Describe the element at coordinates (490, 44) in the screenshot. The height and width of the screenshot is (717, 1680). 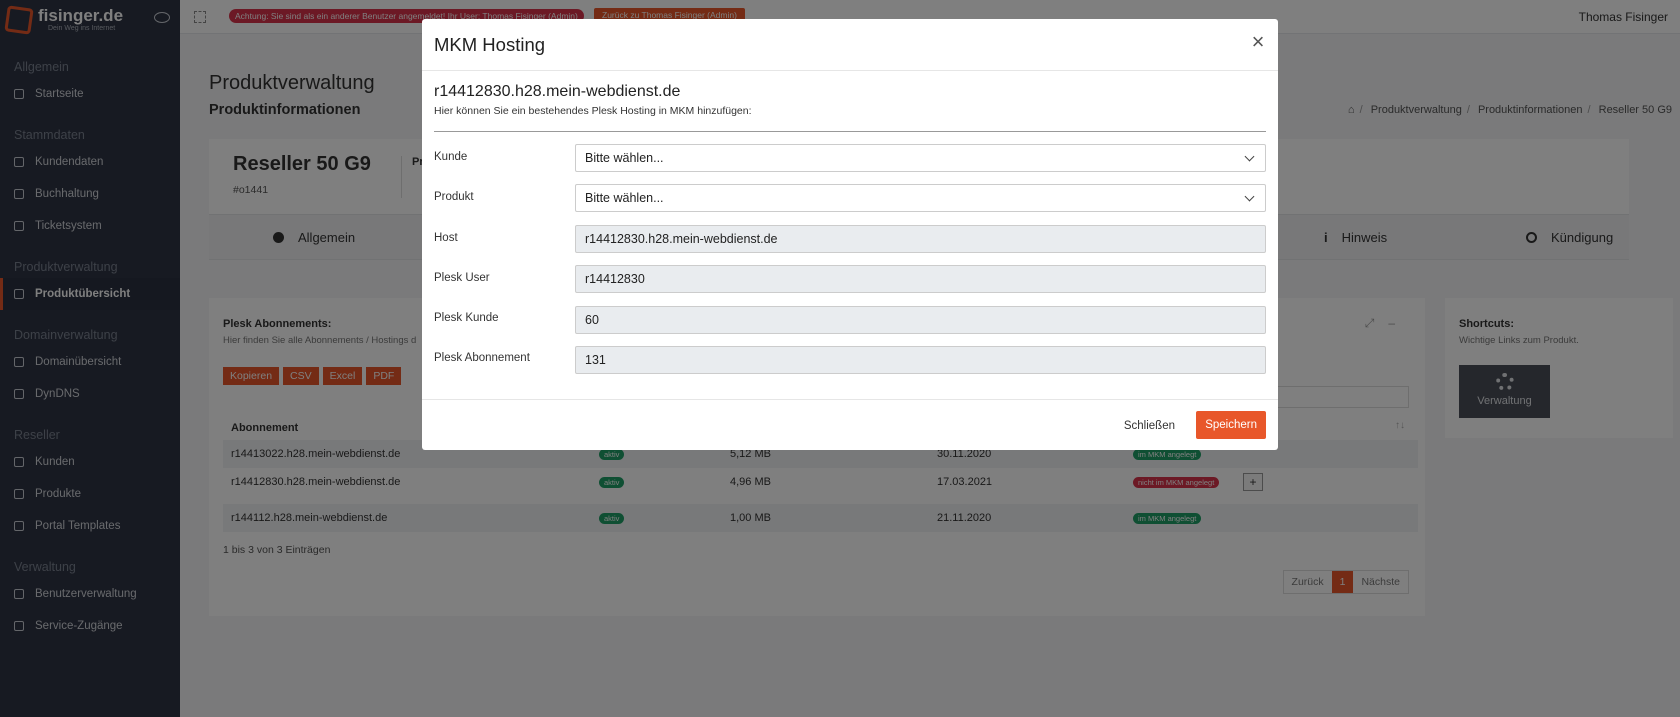
I see `modal-title: MKM Hosting` at that location.